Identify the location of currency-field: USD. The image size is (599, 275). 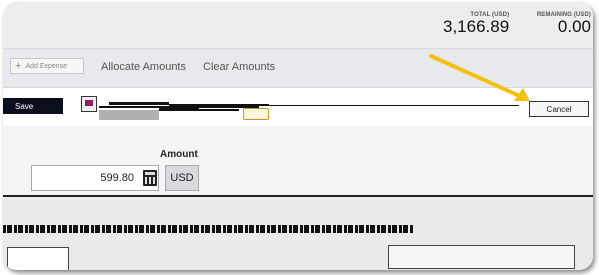
(182, 178).